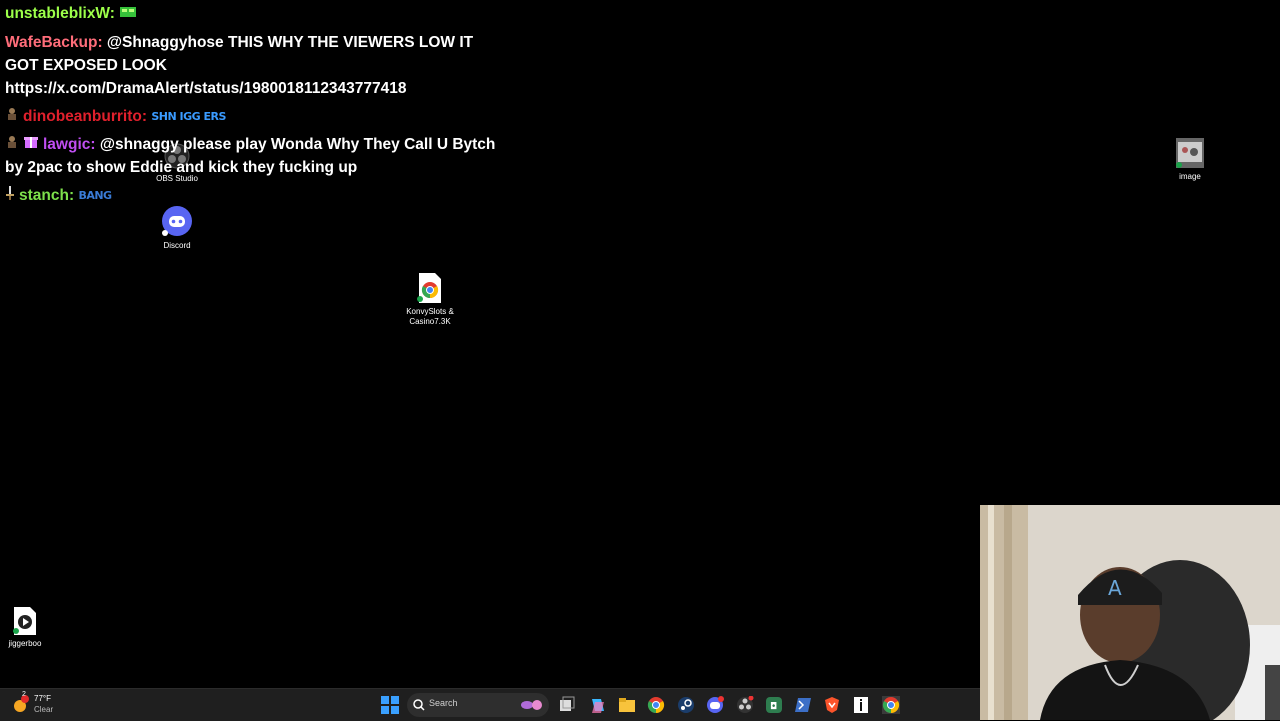 The width and height of the screenshot is (1280, 721). What do you see at coordinates (177, 245) in the screenshot?
I see `desktop-icon-label: Discord` at bounding box center [177, 245].